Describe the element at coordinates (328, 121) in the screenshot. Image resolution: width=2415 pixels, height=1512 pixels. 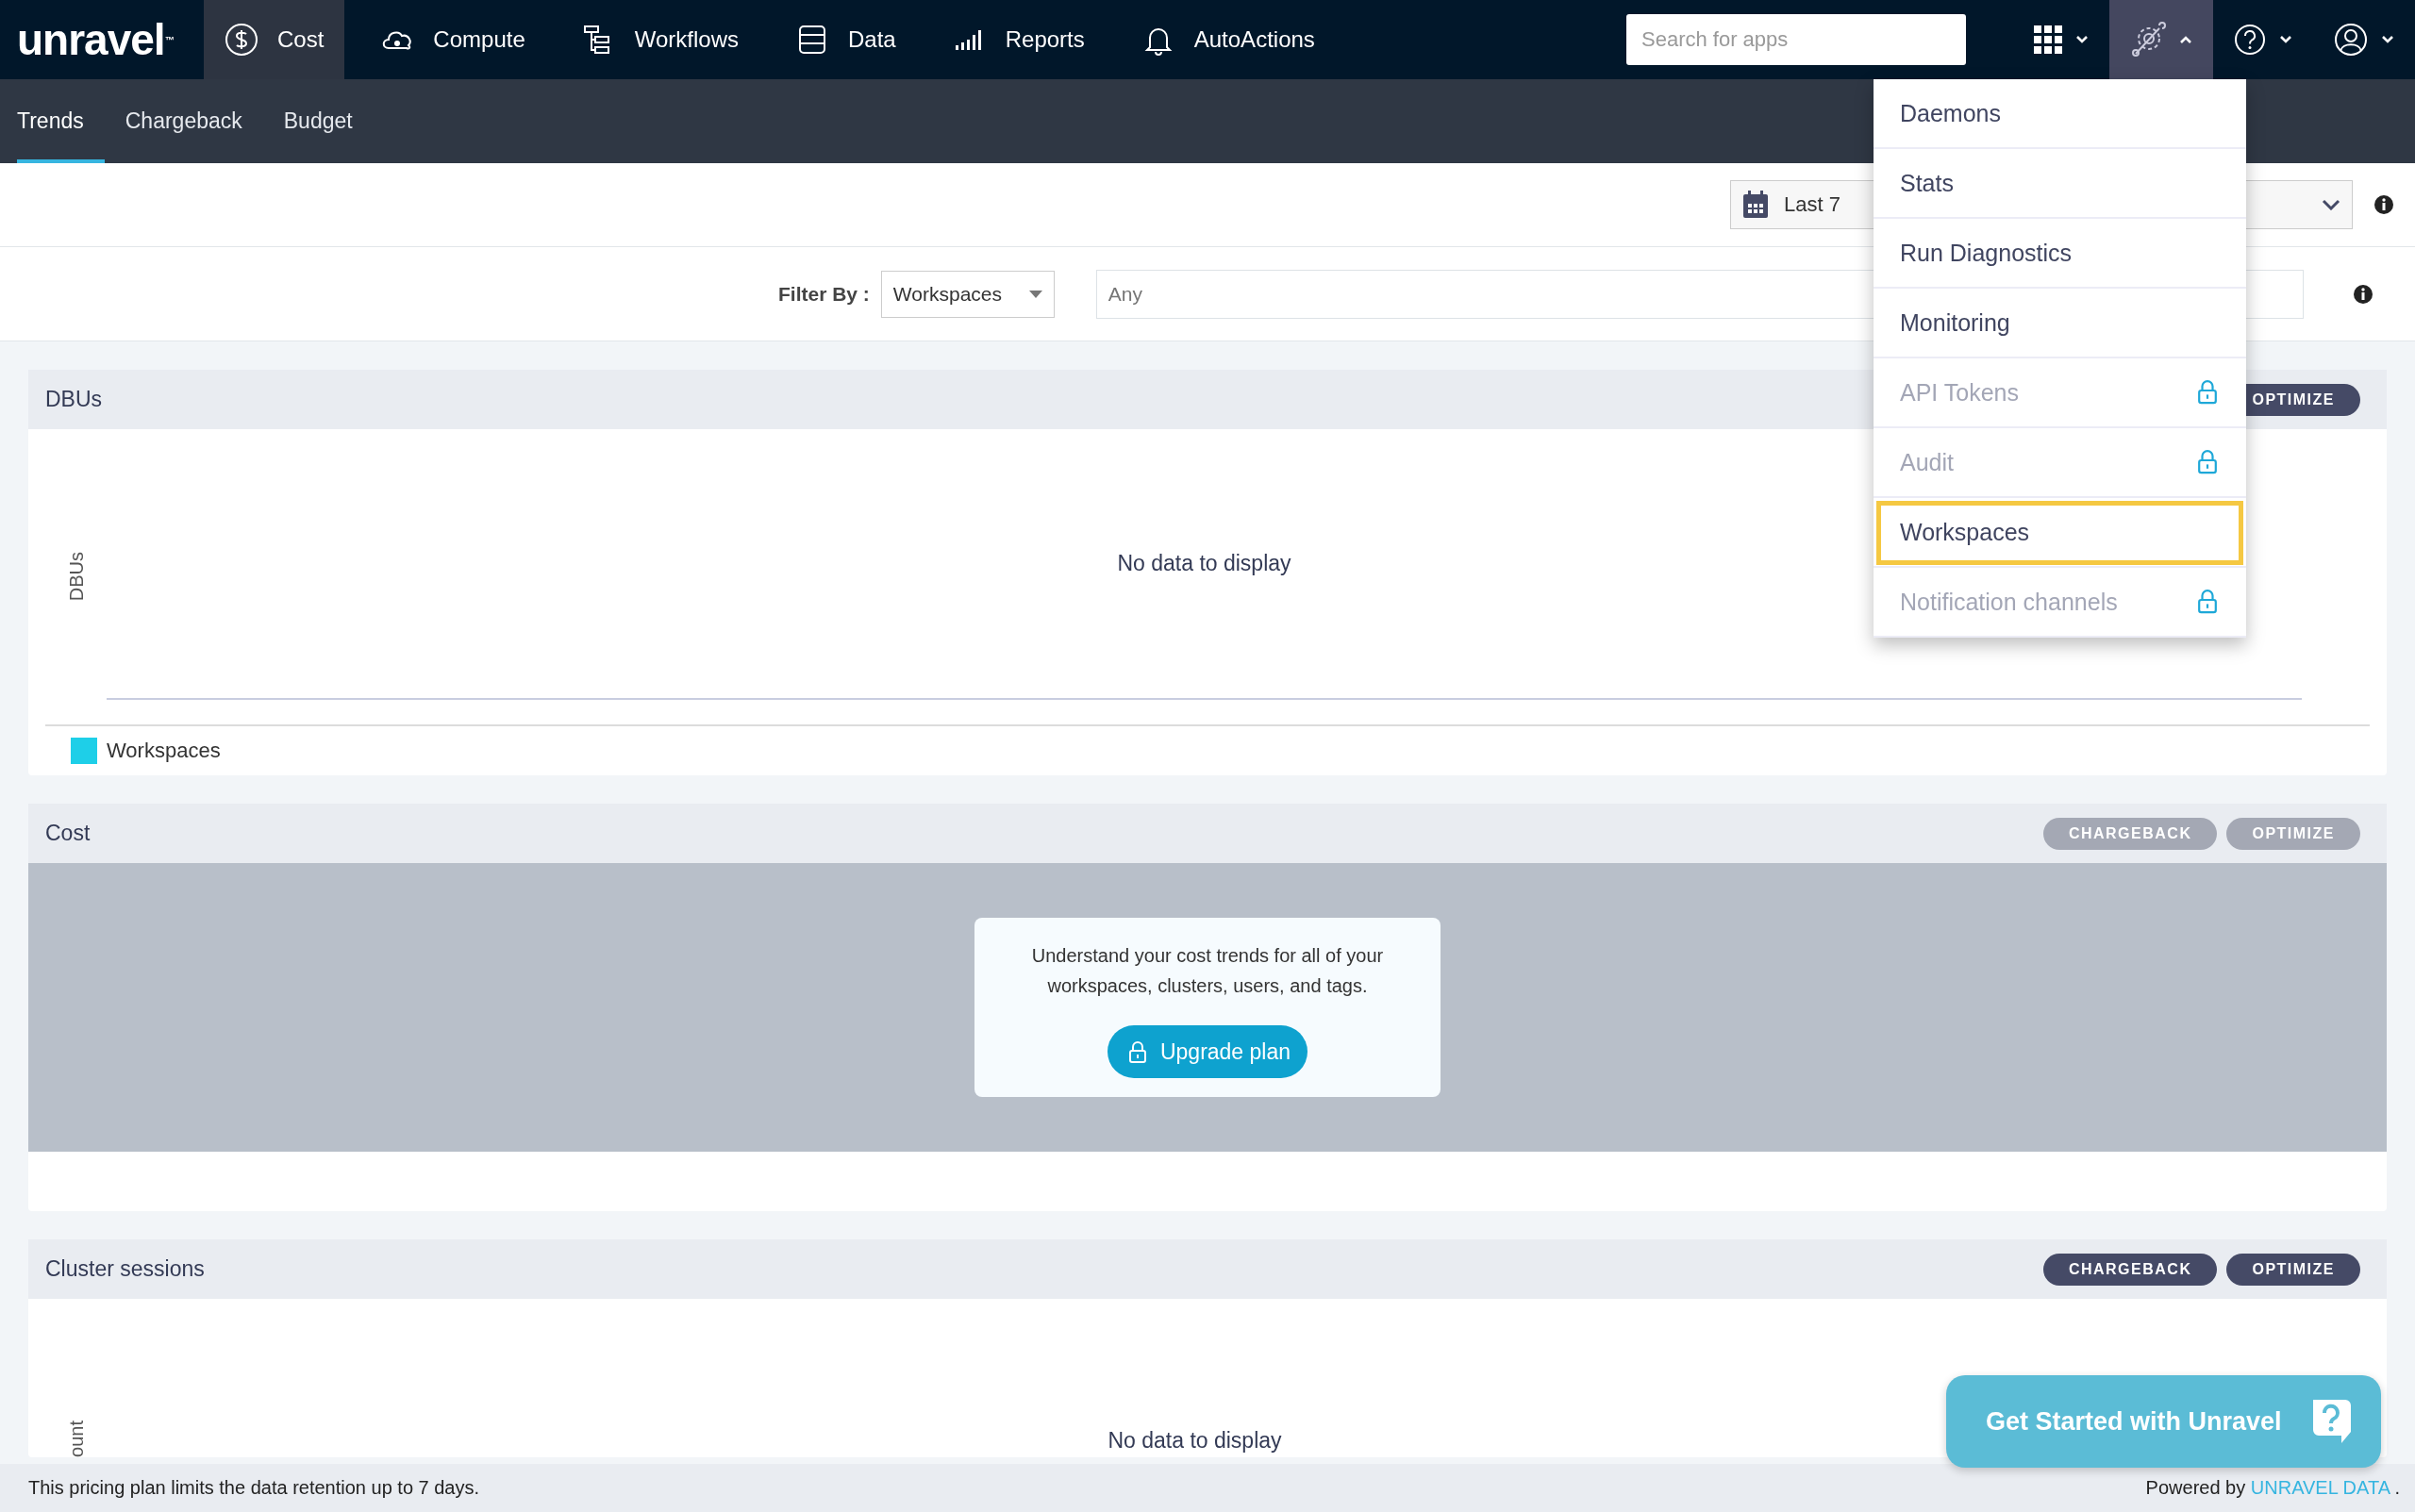
I see `sub-tab: Budget` at that location.